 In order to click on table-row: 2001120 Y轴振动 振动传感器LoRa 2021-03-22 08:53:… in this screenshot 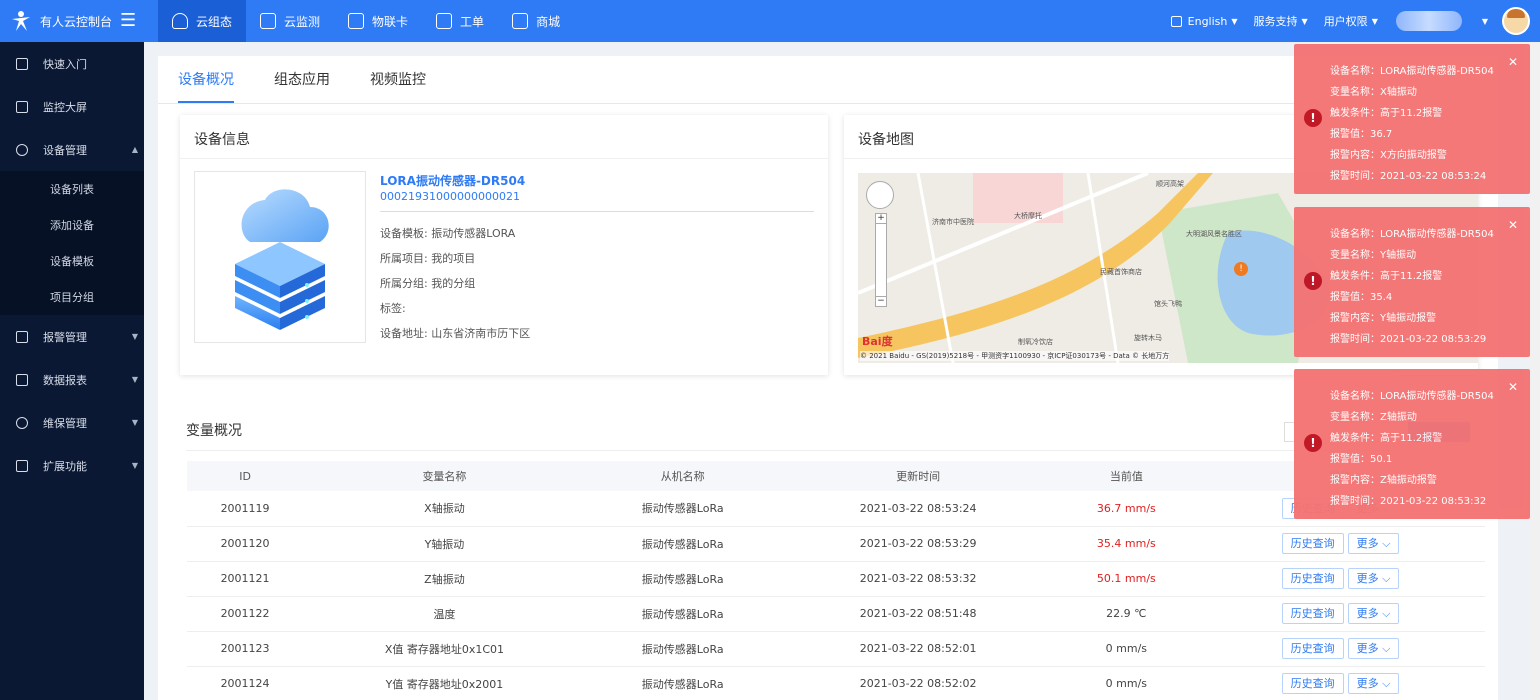, I will do `click(836, 544)`.